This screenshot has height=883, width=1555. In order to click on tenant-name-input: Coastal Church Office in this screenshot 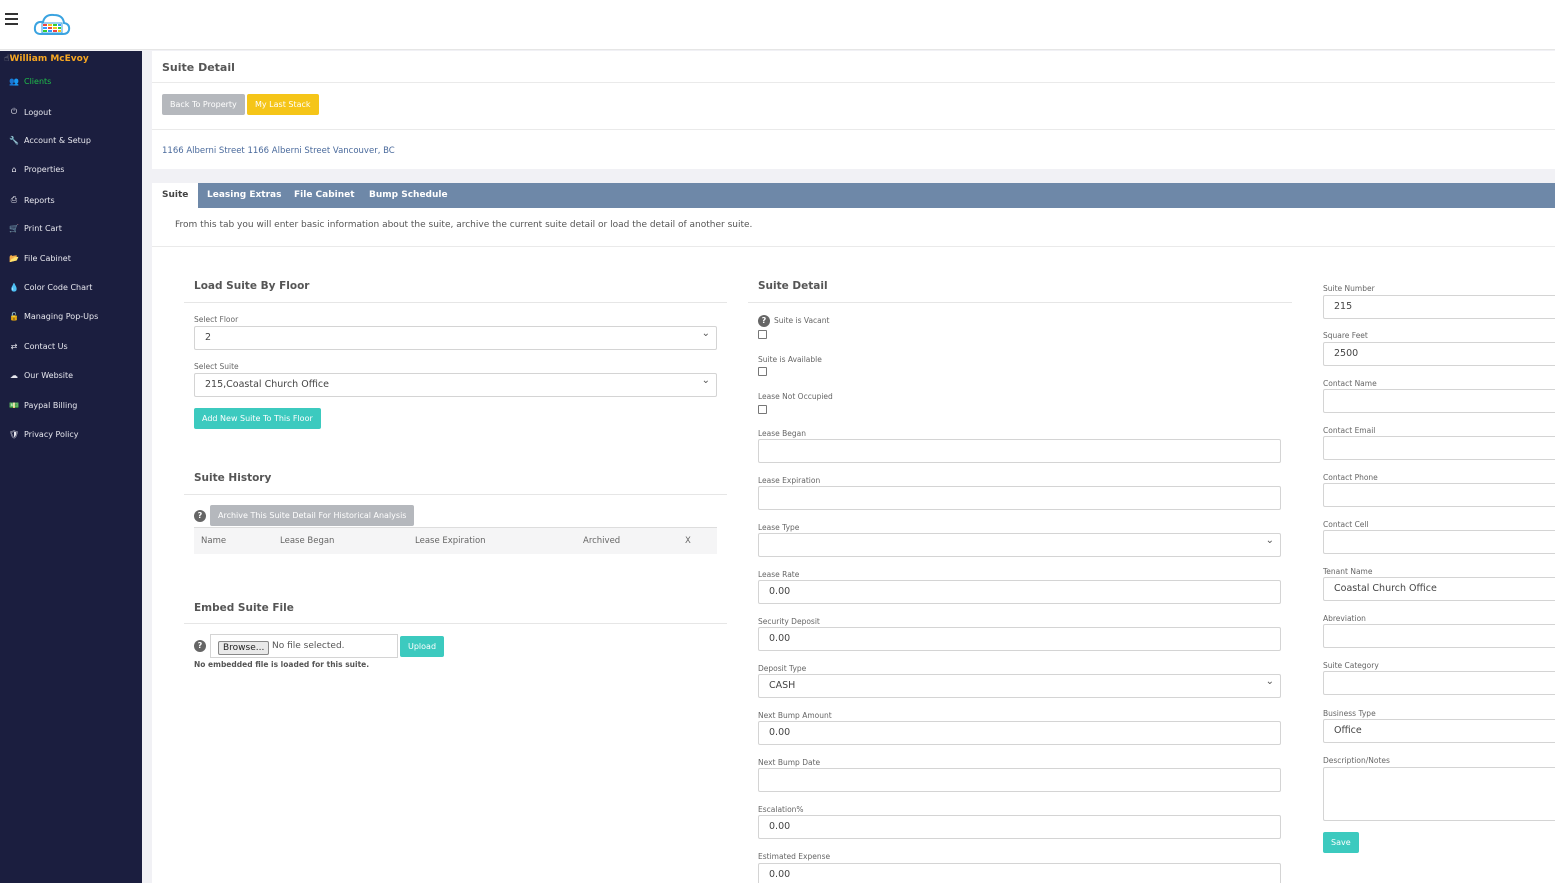, I will do `click(1439, 589)`.